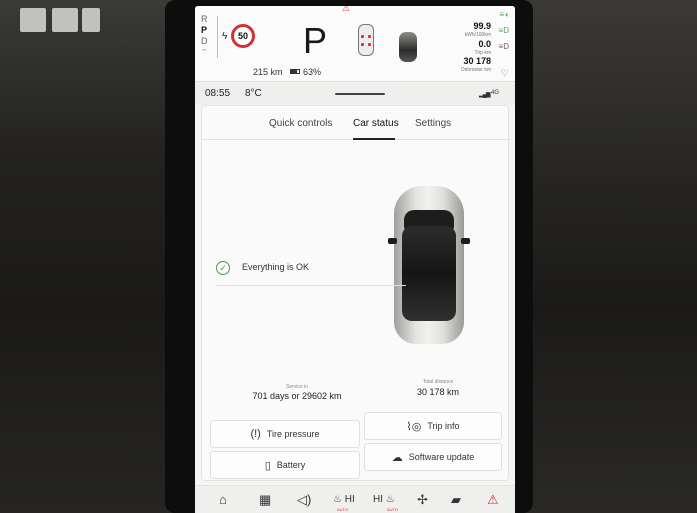 The image size is (697, 513). I want to click on odometer: 30 178 Odometer km, so click(475, 65).